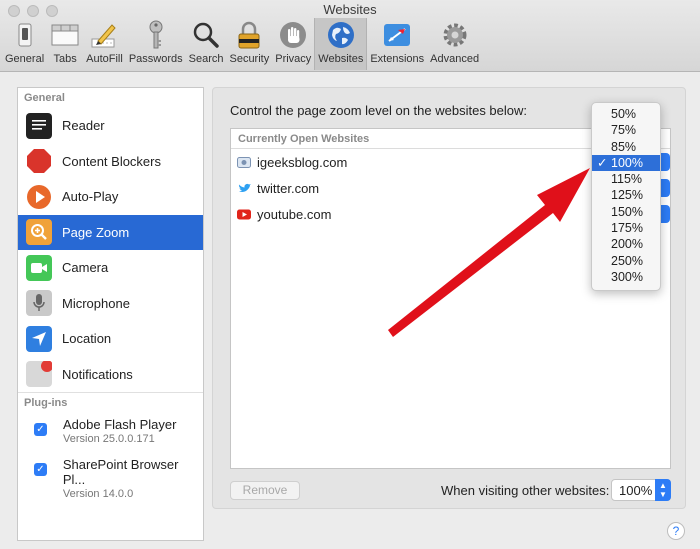  Describe the element at coordinates (104, 59) in the screenshot. I see `tab-autofill-label: AutoFill` at that location.